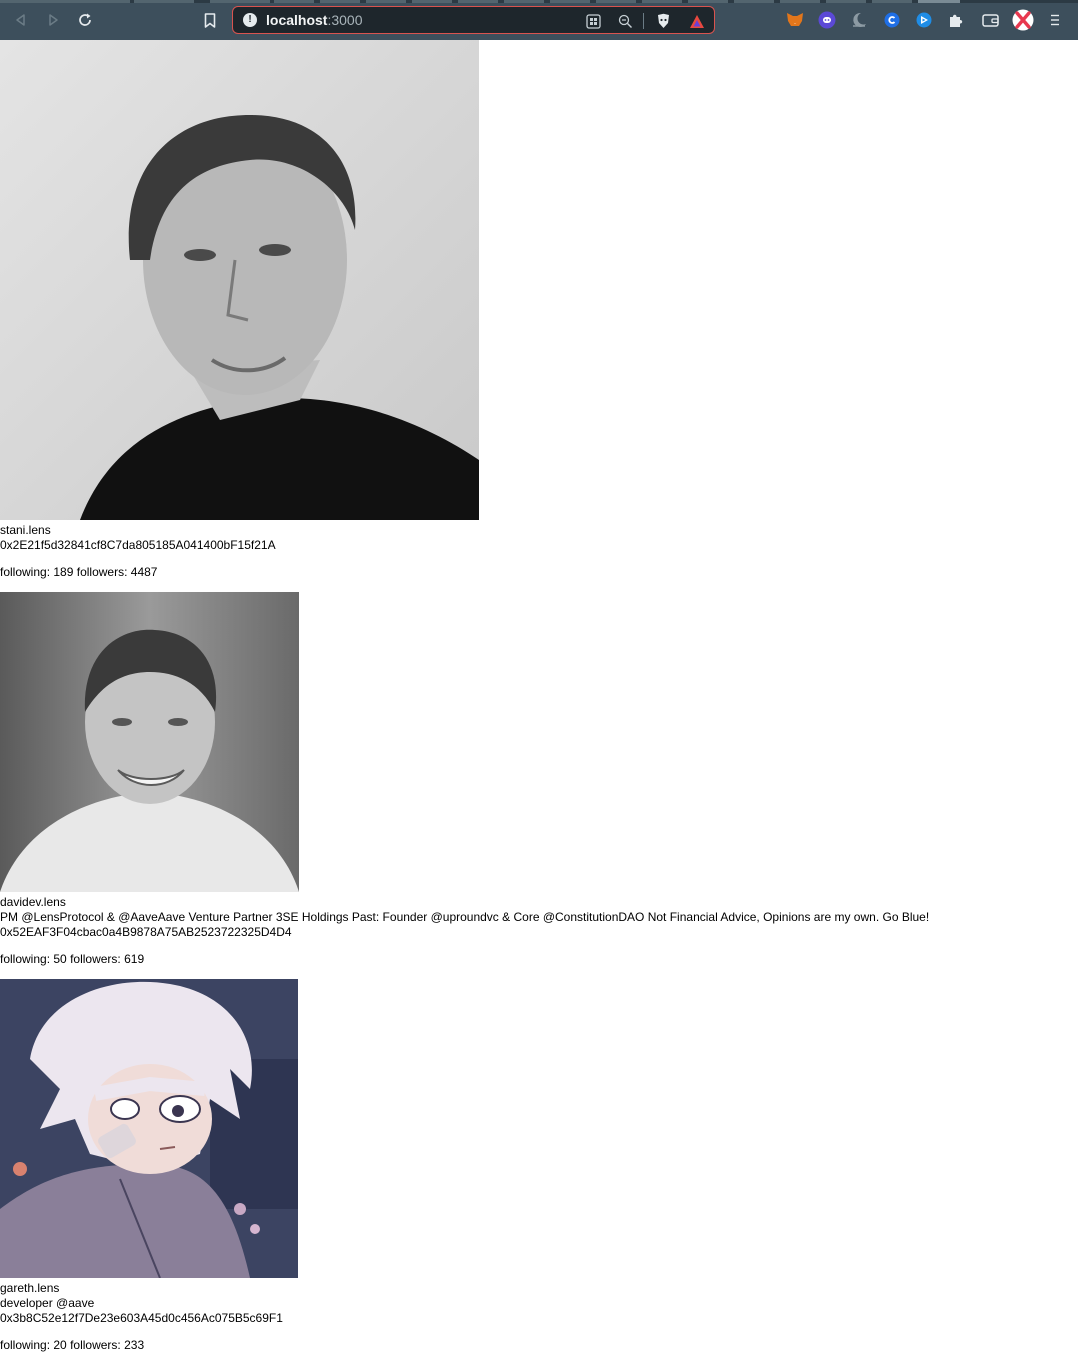 This screenshot has width=1078, height=1363. I want to click on address-bar: ! localhost:3000, so click(473, 20).